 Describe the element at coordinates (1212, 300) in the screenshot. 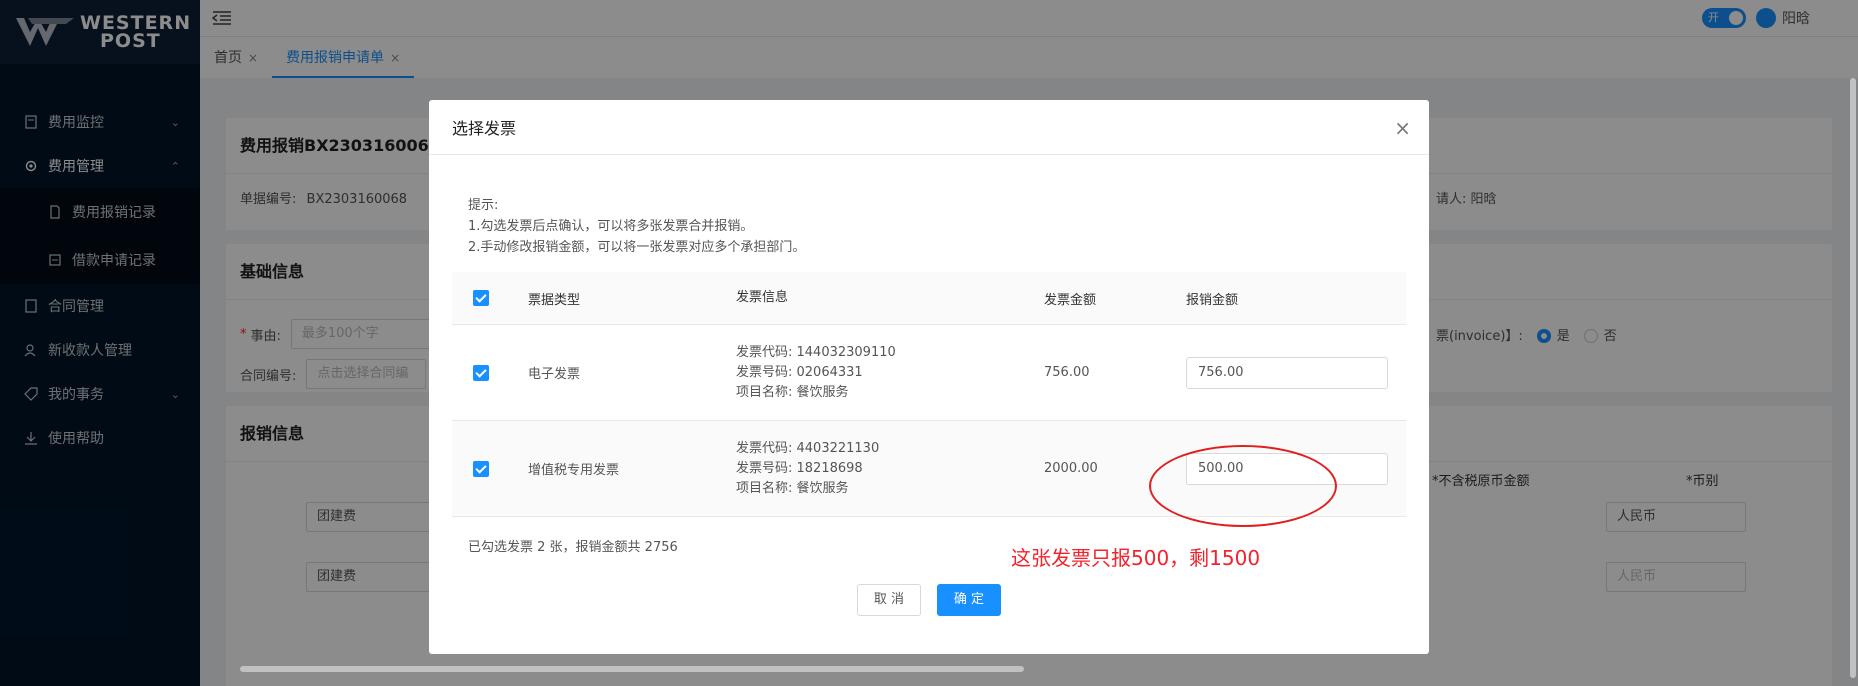

I see `col-header-reimburse: 报销金额` at that location.